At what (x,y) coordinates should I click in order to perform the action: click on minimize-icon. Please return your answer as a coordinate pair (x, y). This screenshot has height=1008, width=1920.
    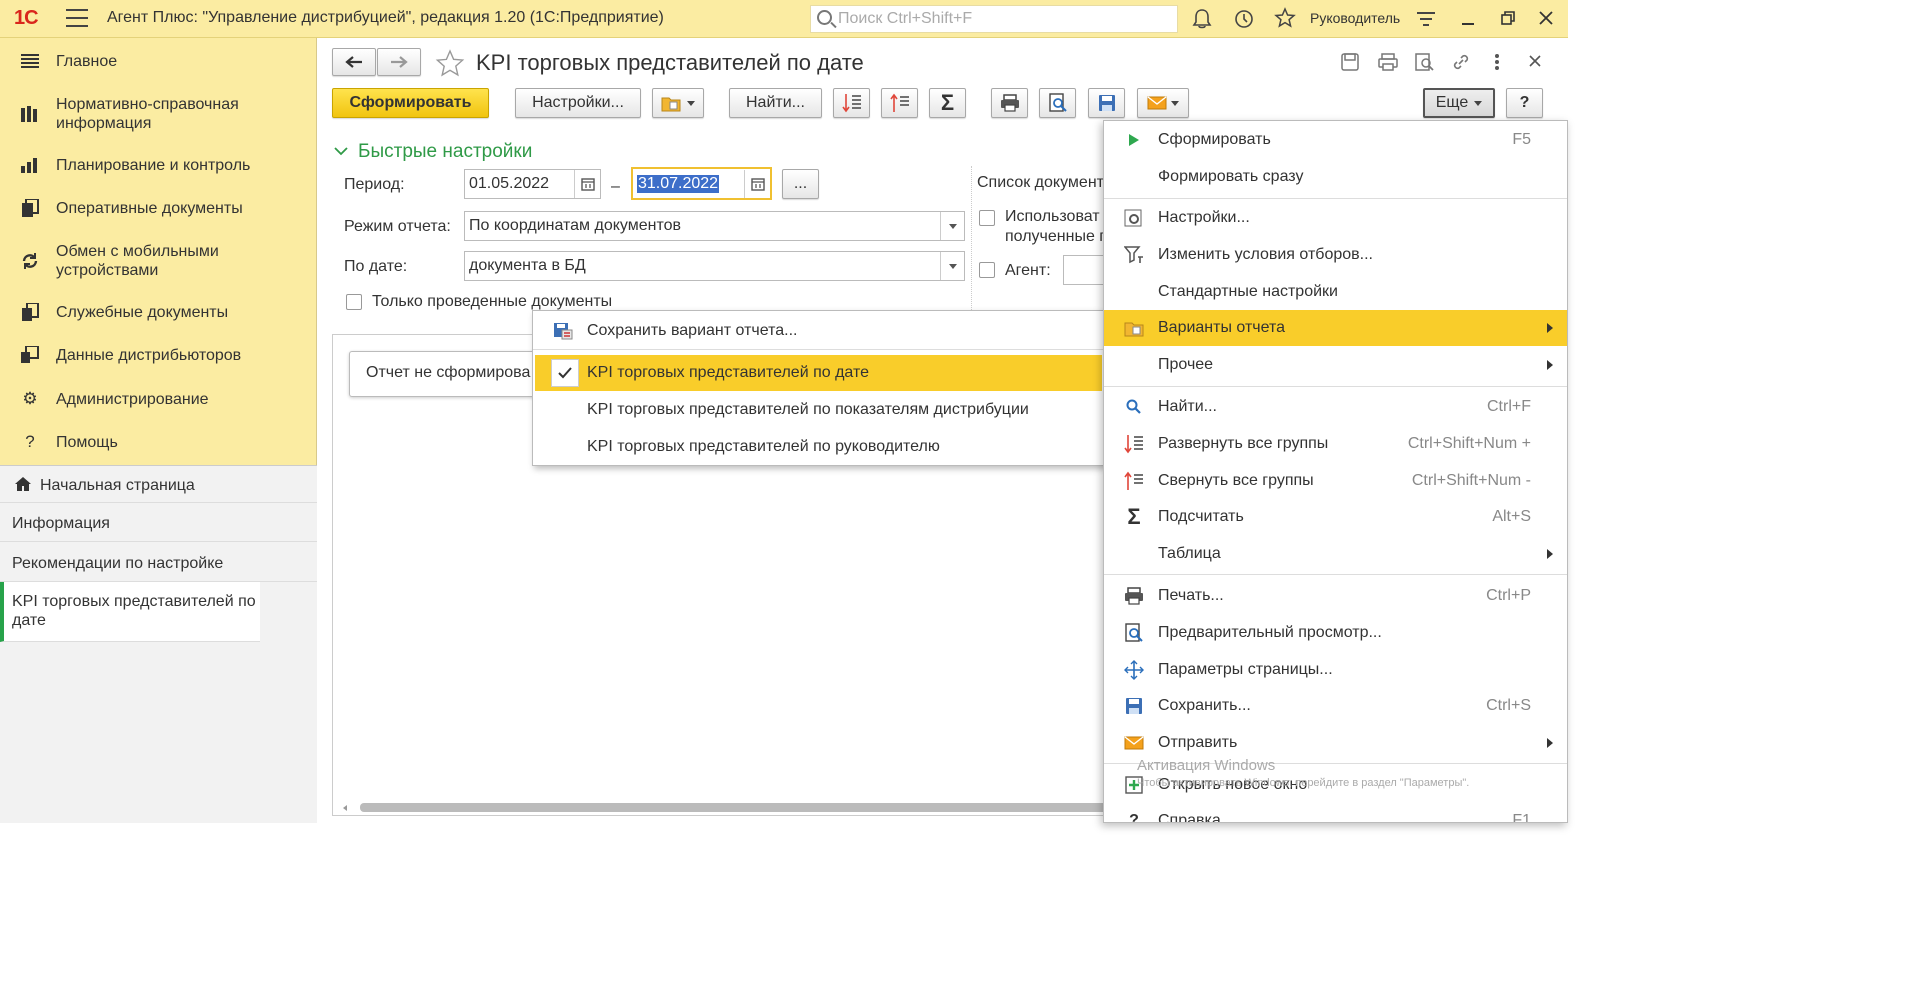
    Looking at the image, I should click on (1468, 18).